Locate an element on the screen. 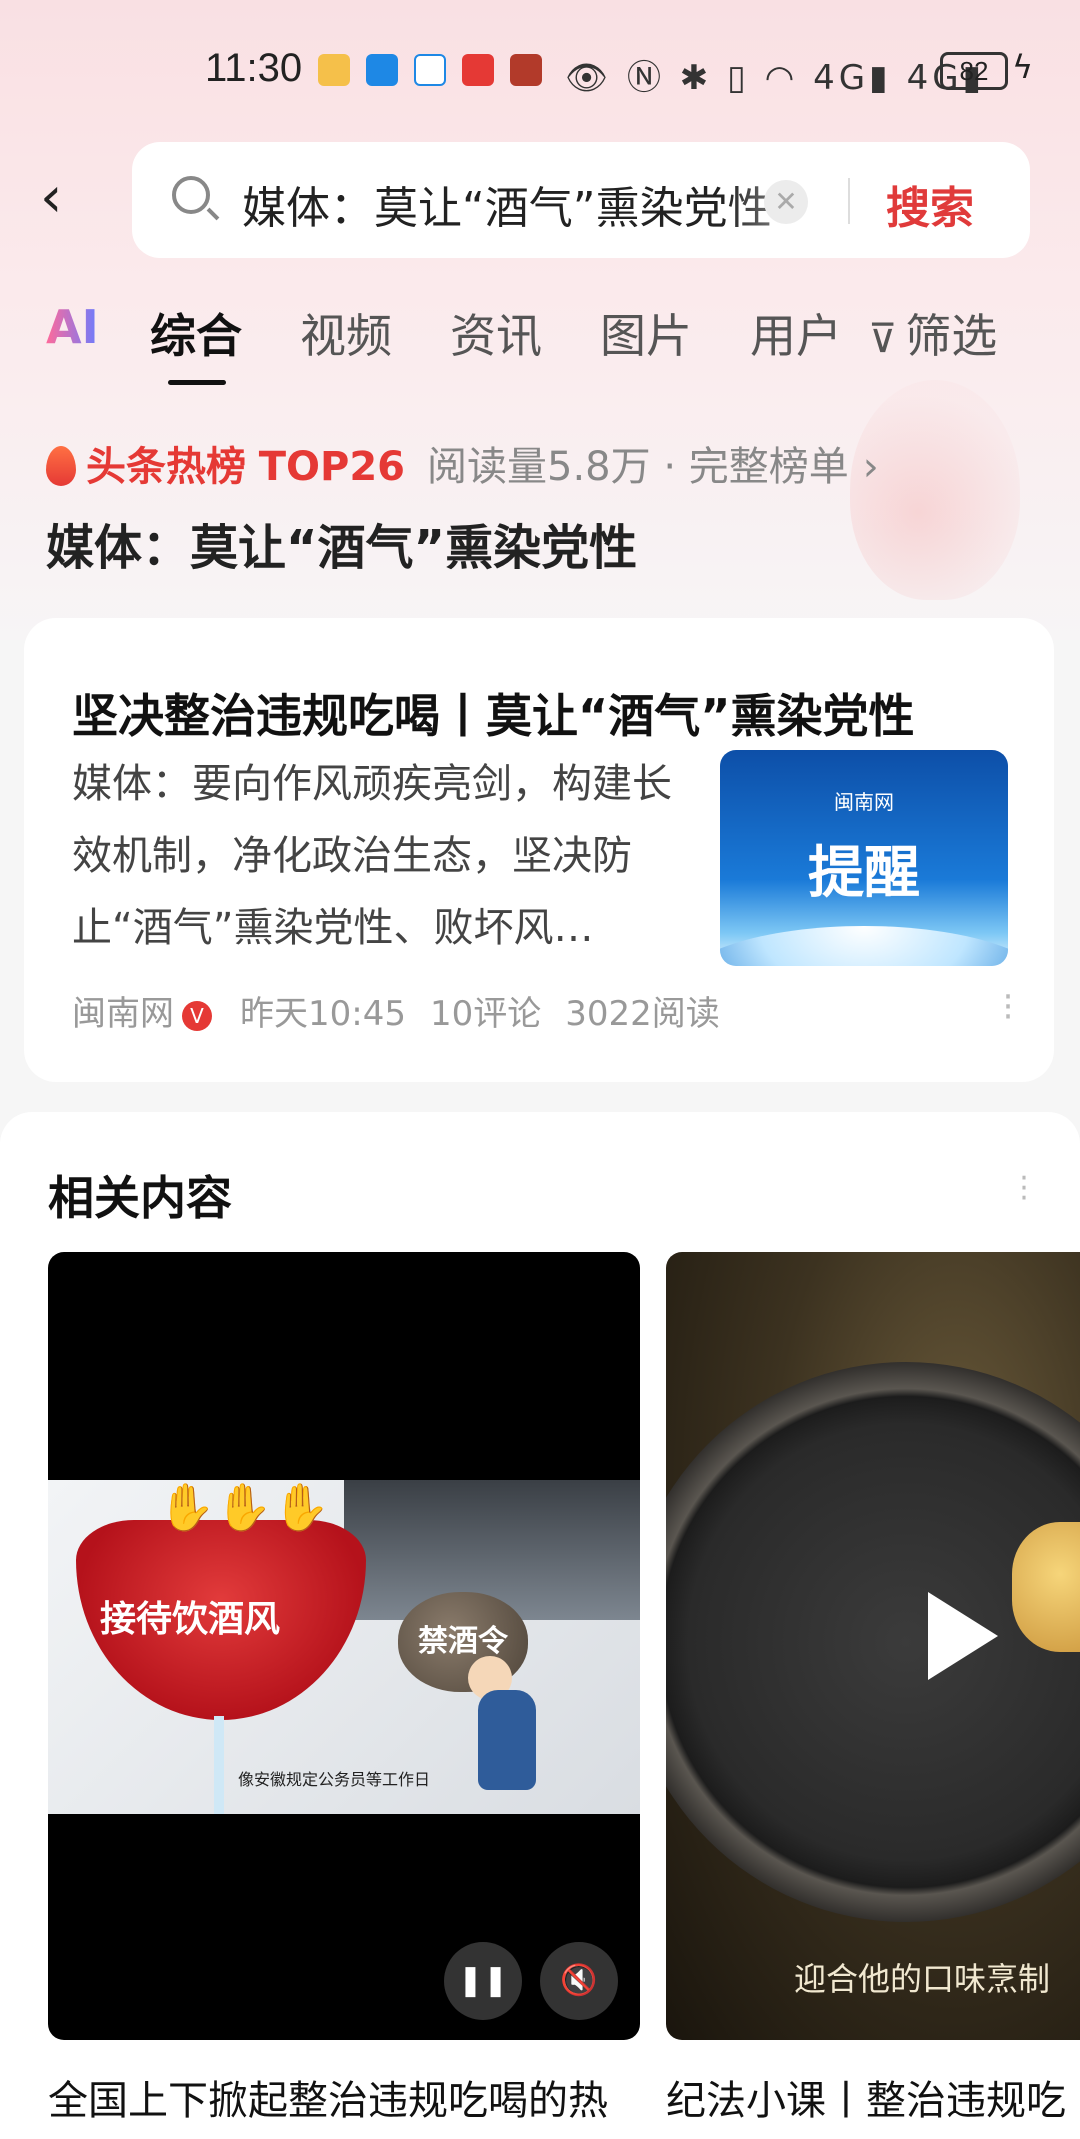 Image resolution: width=1080 pixels, height=2139 pixels. article-time: 昨天10:45 is located at coordinates (323, 1014).